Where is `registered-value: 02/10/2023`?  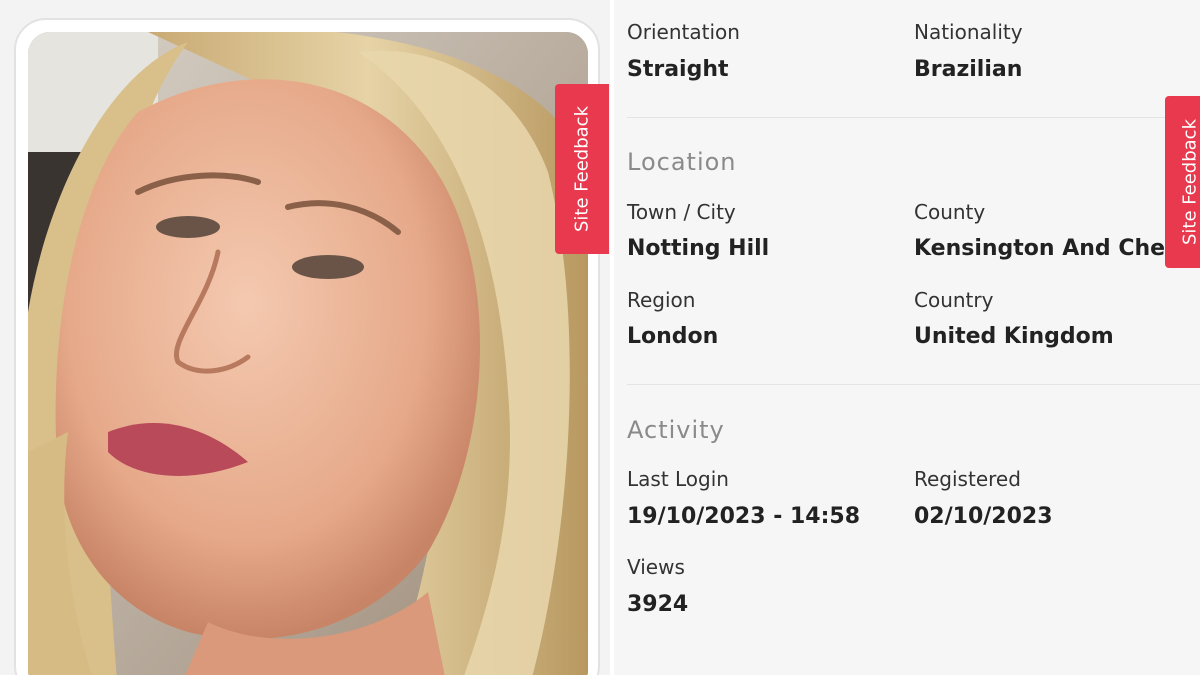
registered-value: 02/10/2023 is located at coordinates (983, 516).